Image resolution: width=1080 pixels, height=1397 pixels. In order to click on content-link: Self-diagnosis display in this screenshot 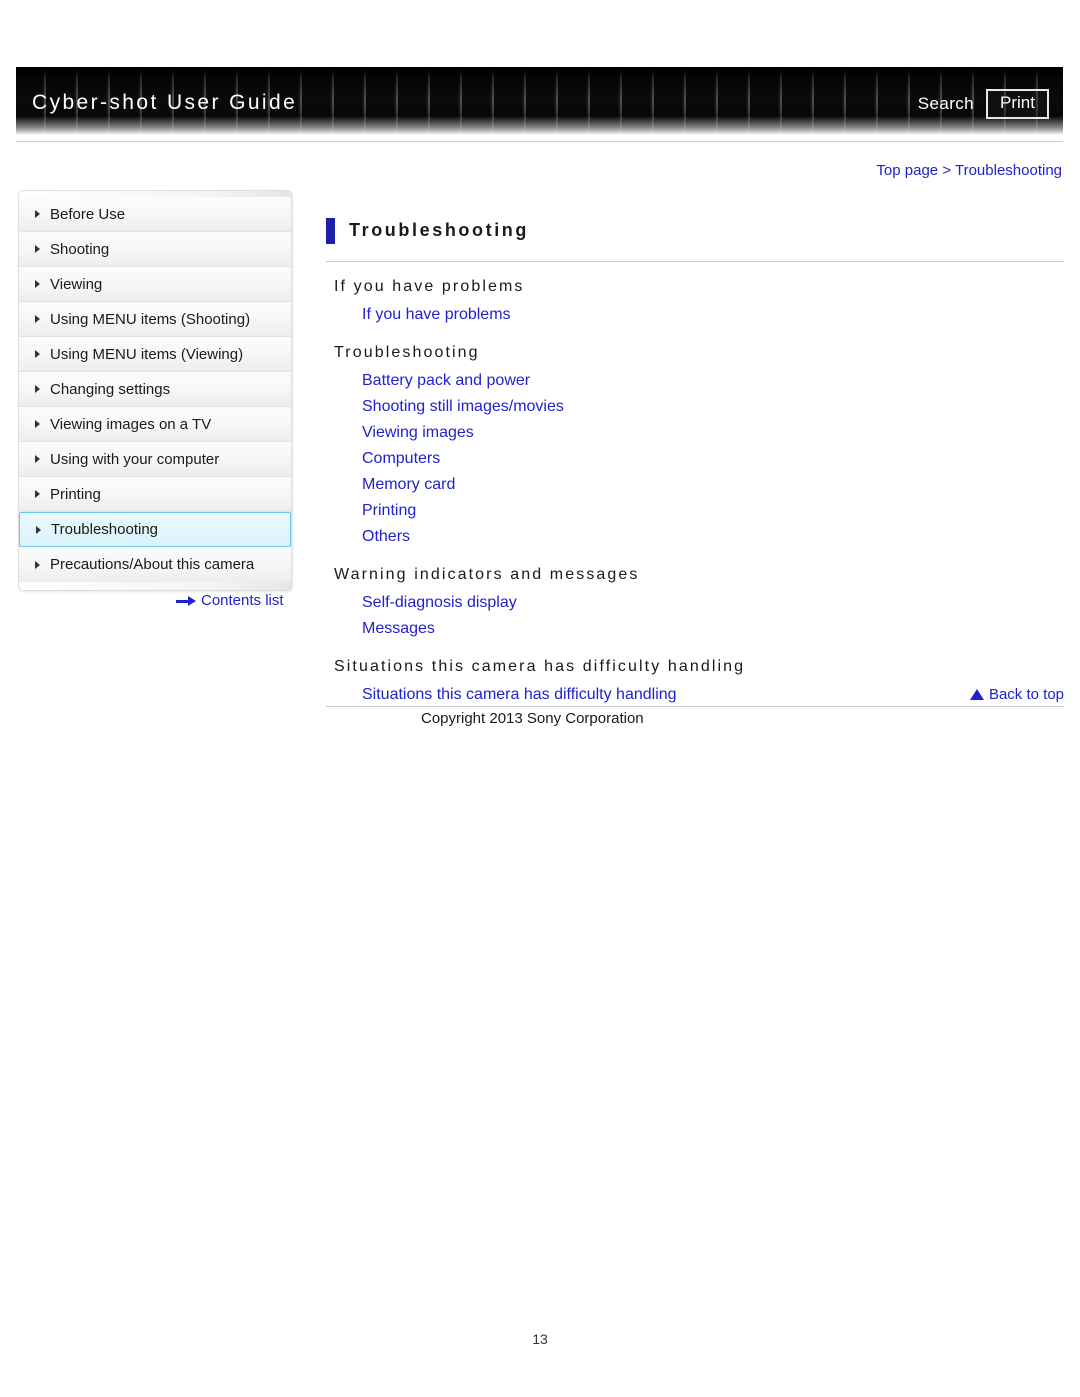, I will do `click(439, 603)`.